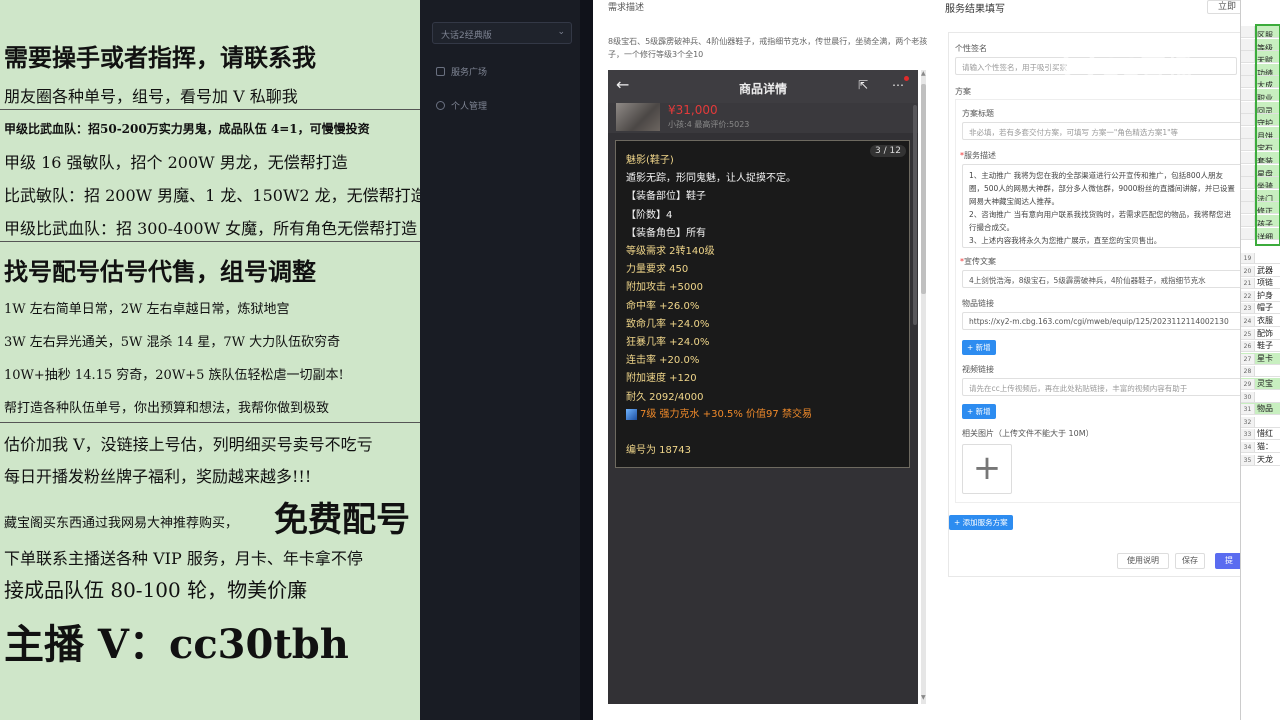  What do you see at coordinates (461, 105) in the screenshot?
I see `sidebar-item-personal: 个人管理` at bounding box center [461, 105].